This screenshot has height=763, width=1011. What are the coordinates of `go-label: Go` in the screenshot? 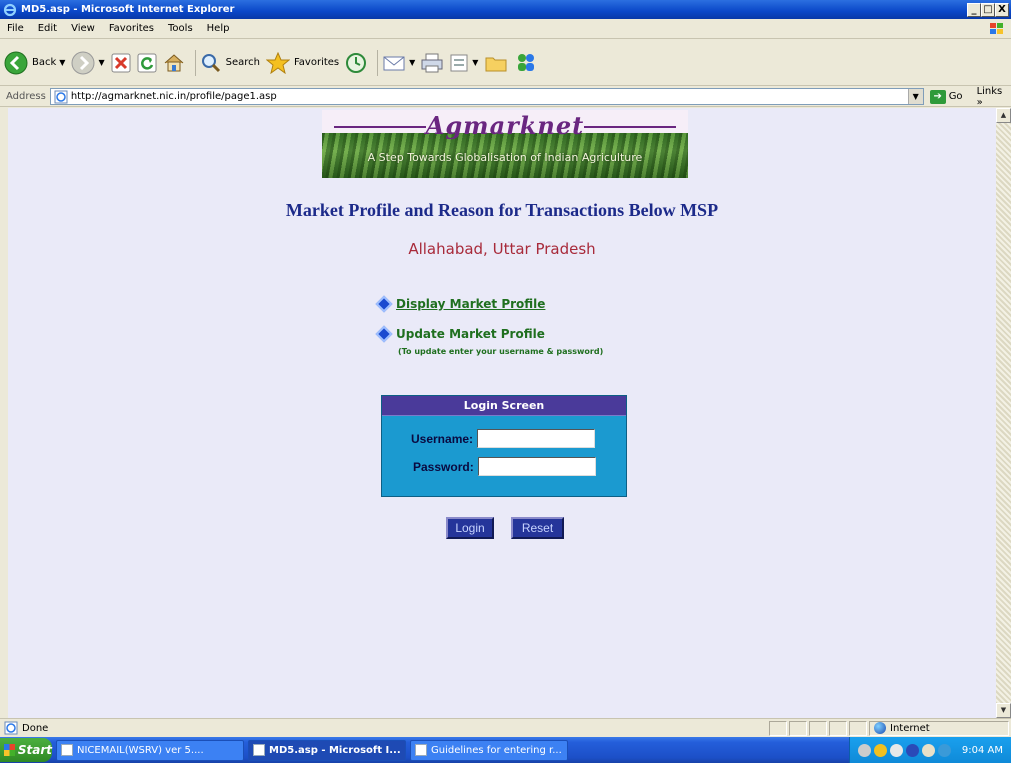 It's located at (955, 96).